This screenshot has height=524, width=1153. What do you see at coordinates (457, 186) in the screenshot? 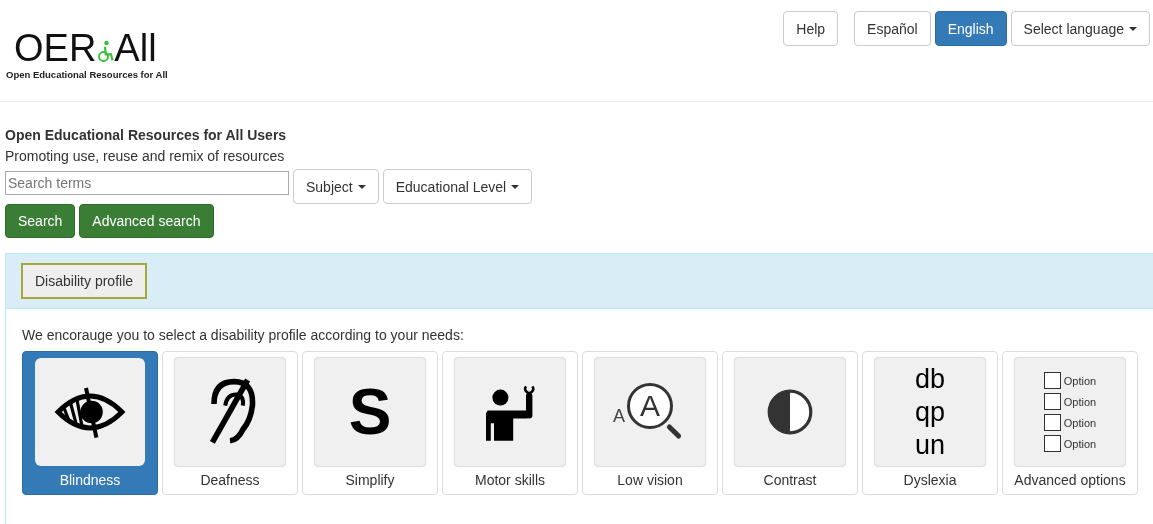
I see `filter-dropdown: Educational Level` at bounding box center [457, 186].